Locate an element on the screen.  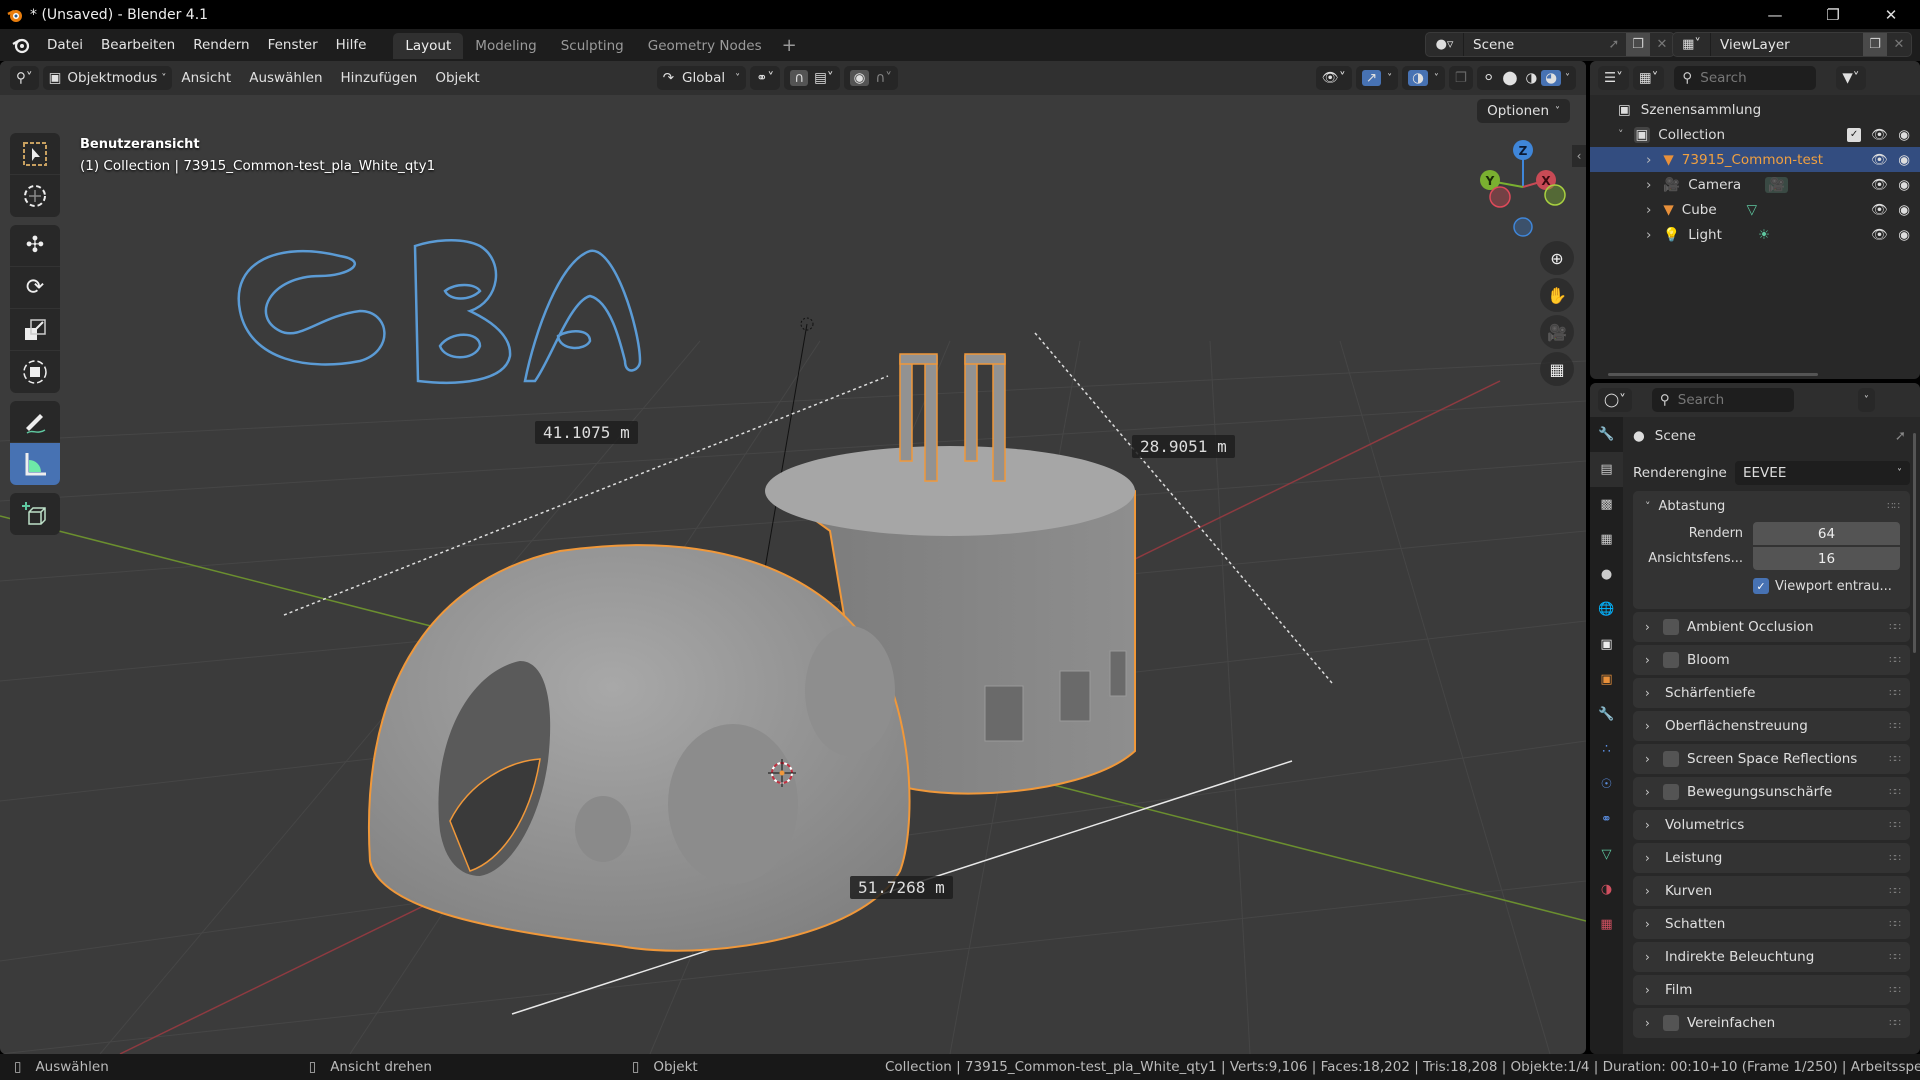
tab-modifiers: 🔧 is located at coordinates (1606, 714).